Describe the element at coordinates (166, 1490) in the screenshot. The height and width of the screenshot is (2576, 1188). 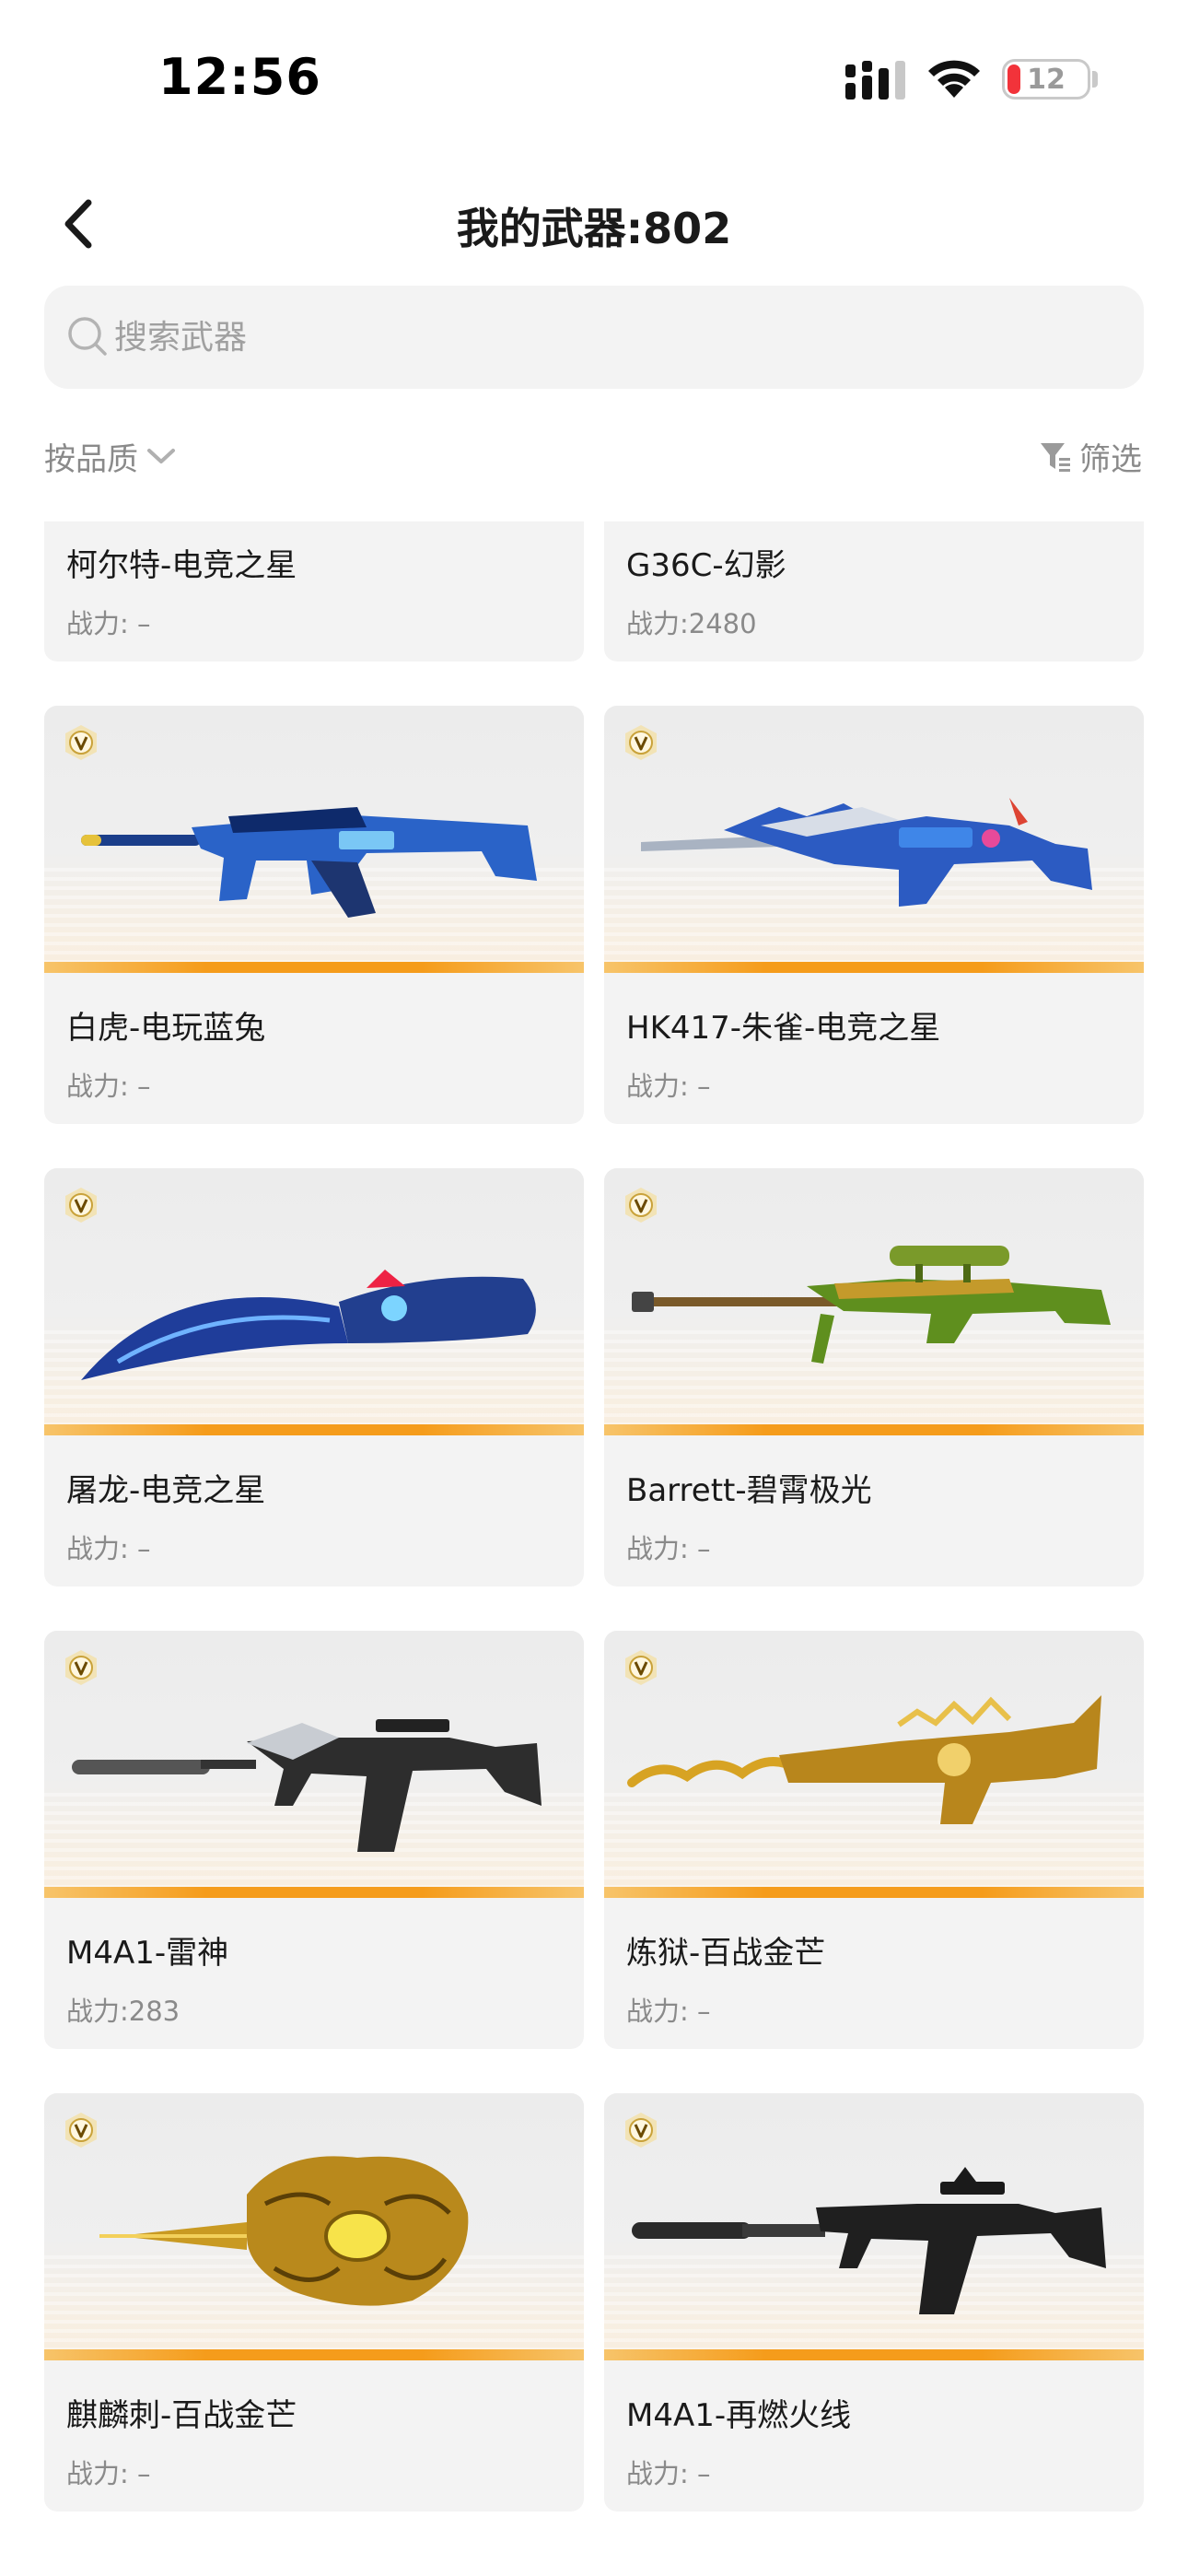
I see `weapon-name: 屠龙-电竞之星` at that location.